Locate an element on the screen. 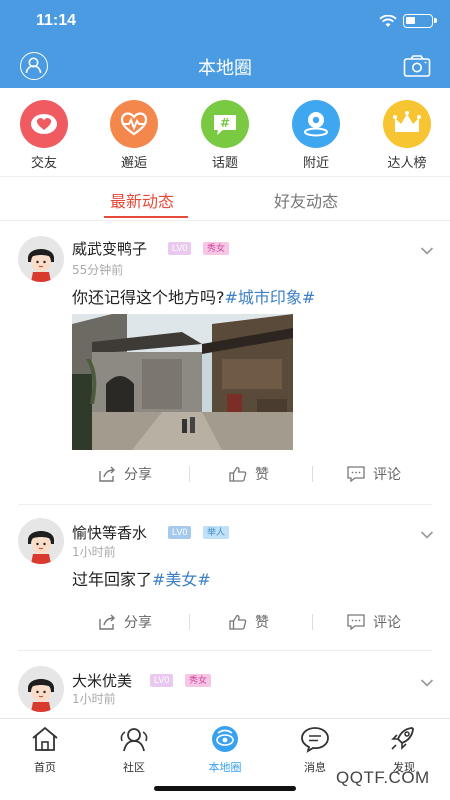  crown-icon is located at coordinates (407, 124).